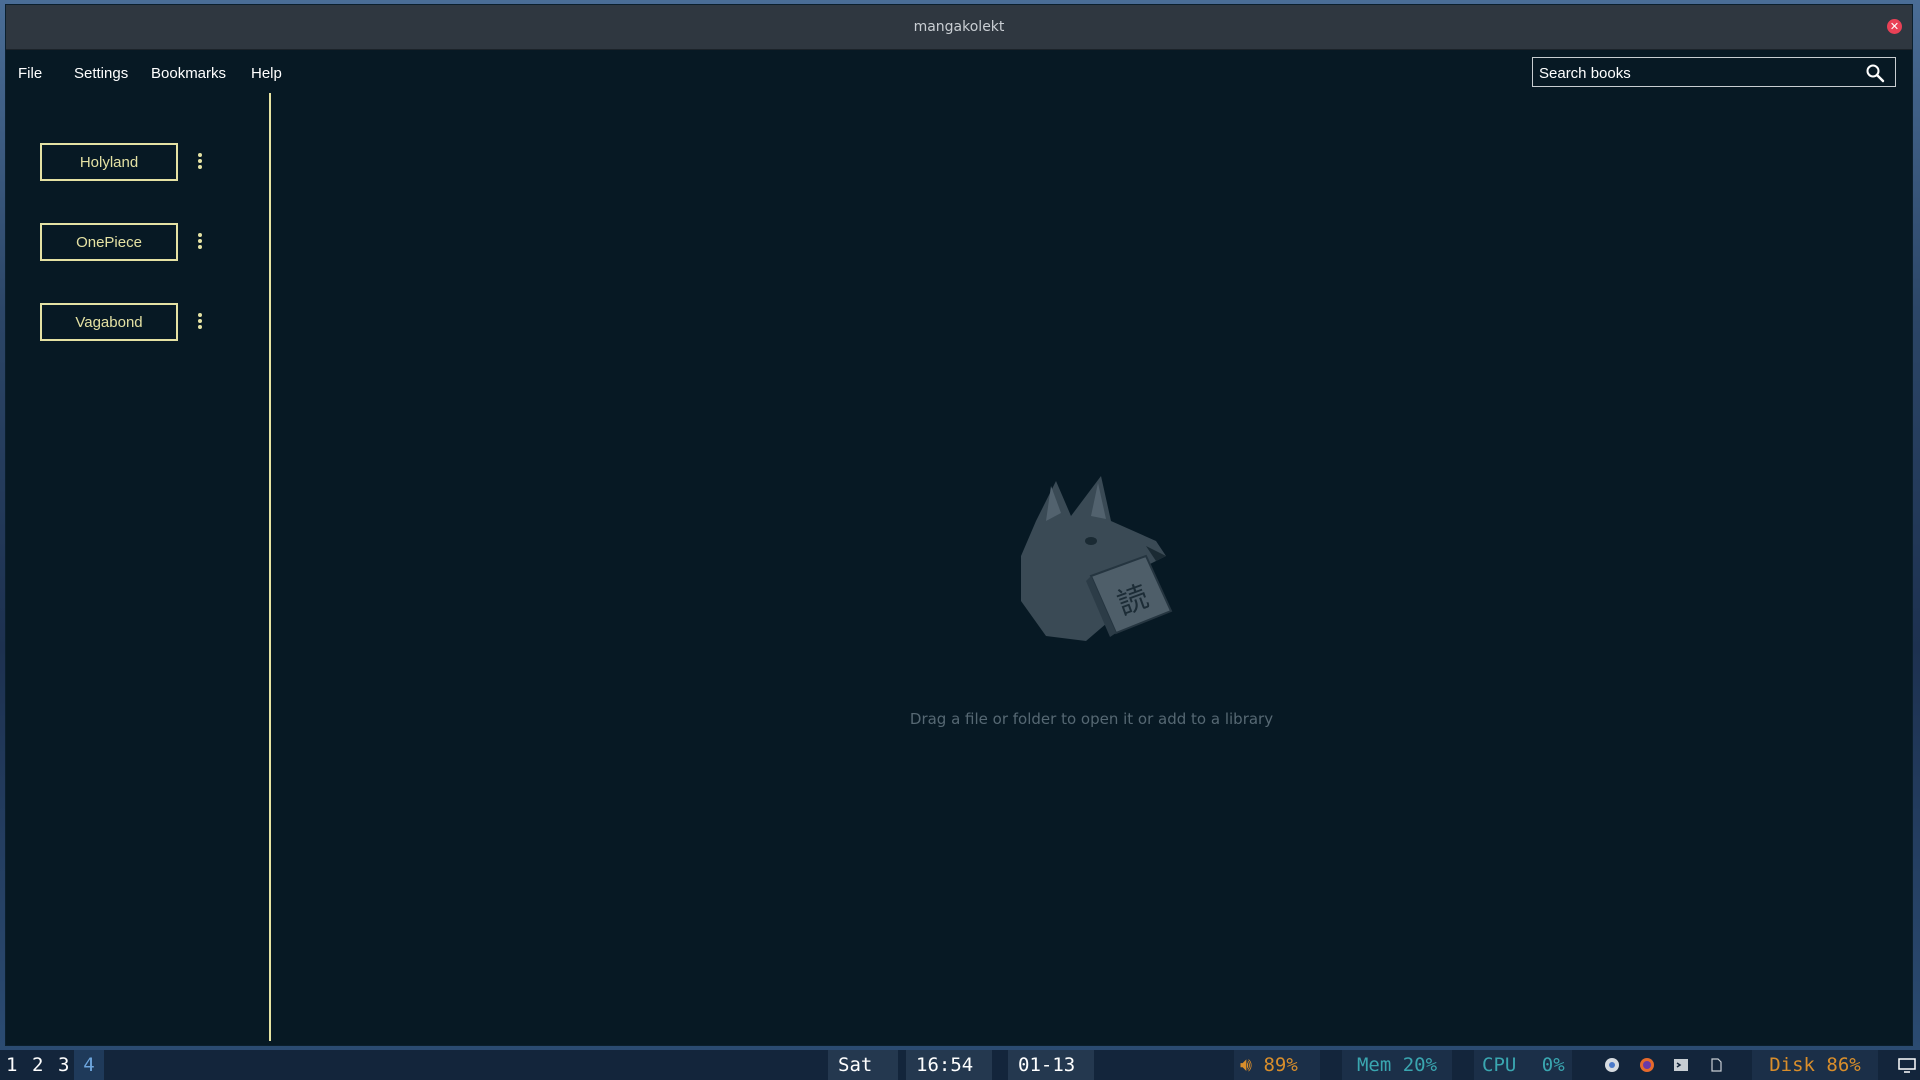 Image resolution: width=1920 pixels, height=1080 pixels. Describe the element at coordinates (101, 73) in the screenshot. I see `menu-settings: Settings` at that location.